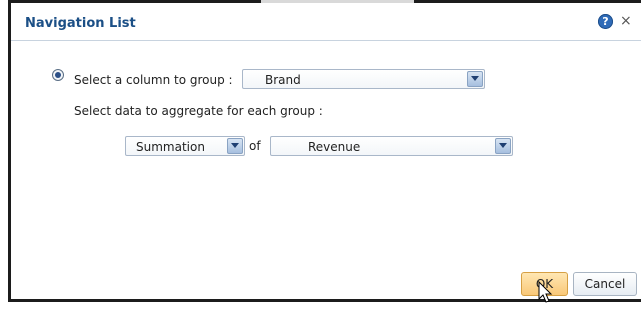 The width and height of the screenshot is (641, 311). I want to click on dialog-top-border, so click(324, 1).